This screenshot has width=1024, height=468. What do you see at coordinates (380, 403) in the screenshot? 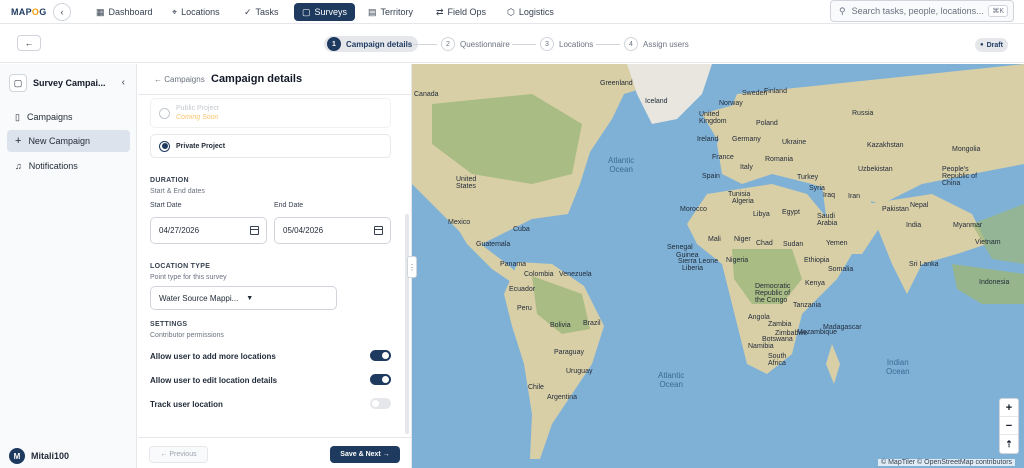
I see `toggle-track-location` at bounding box center [380, 403].